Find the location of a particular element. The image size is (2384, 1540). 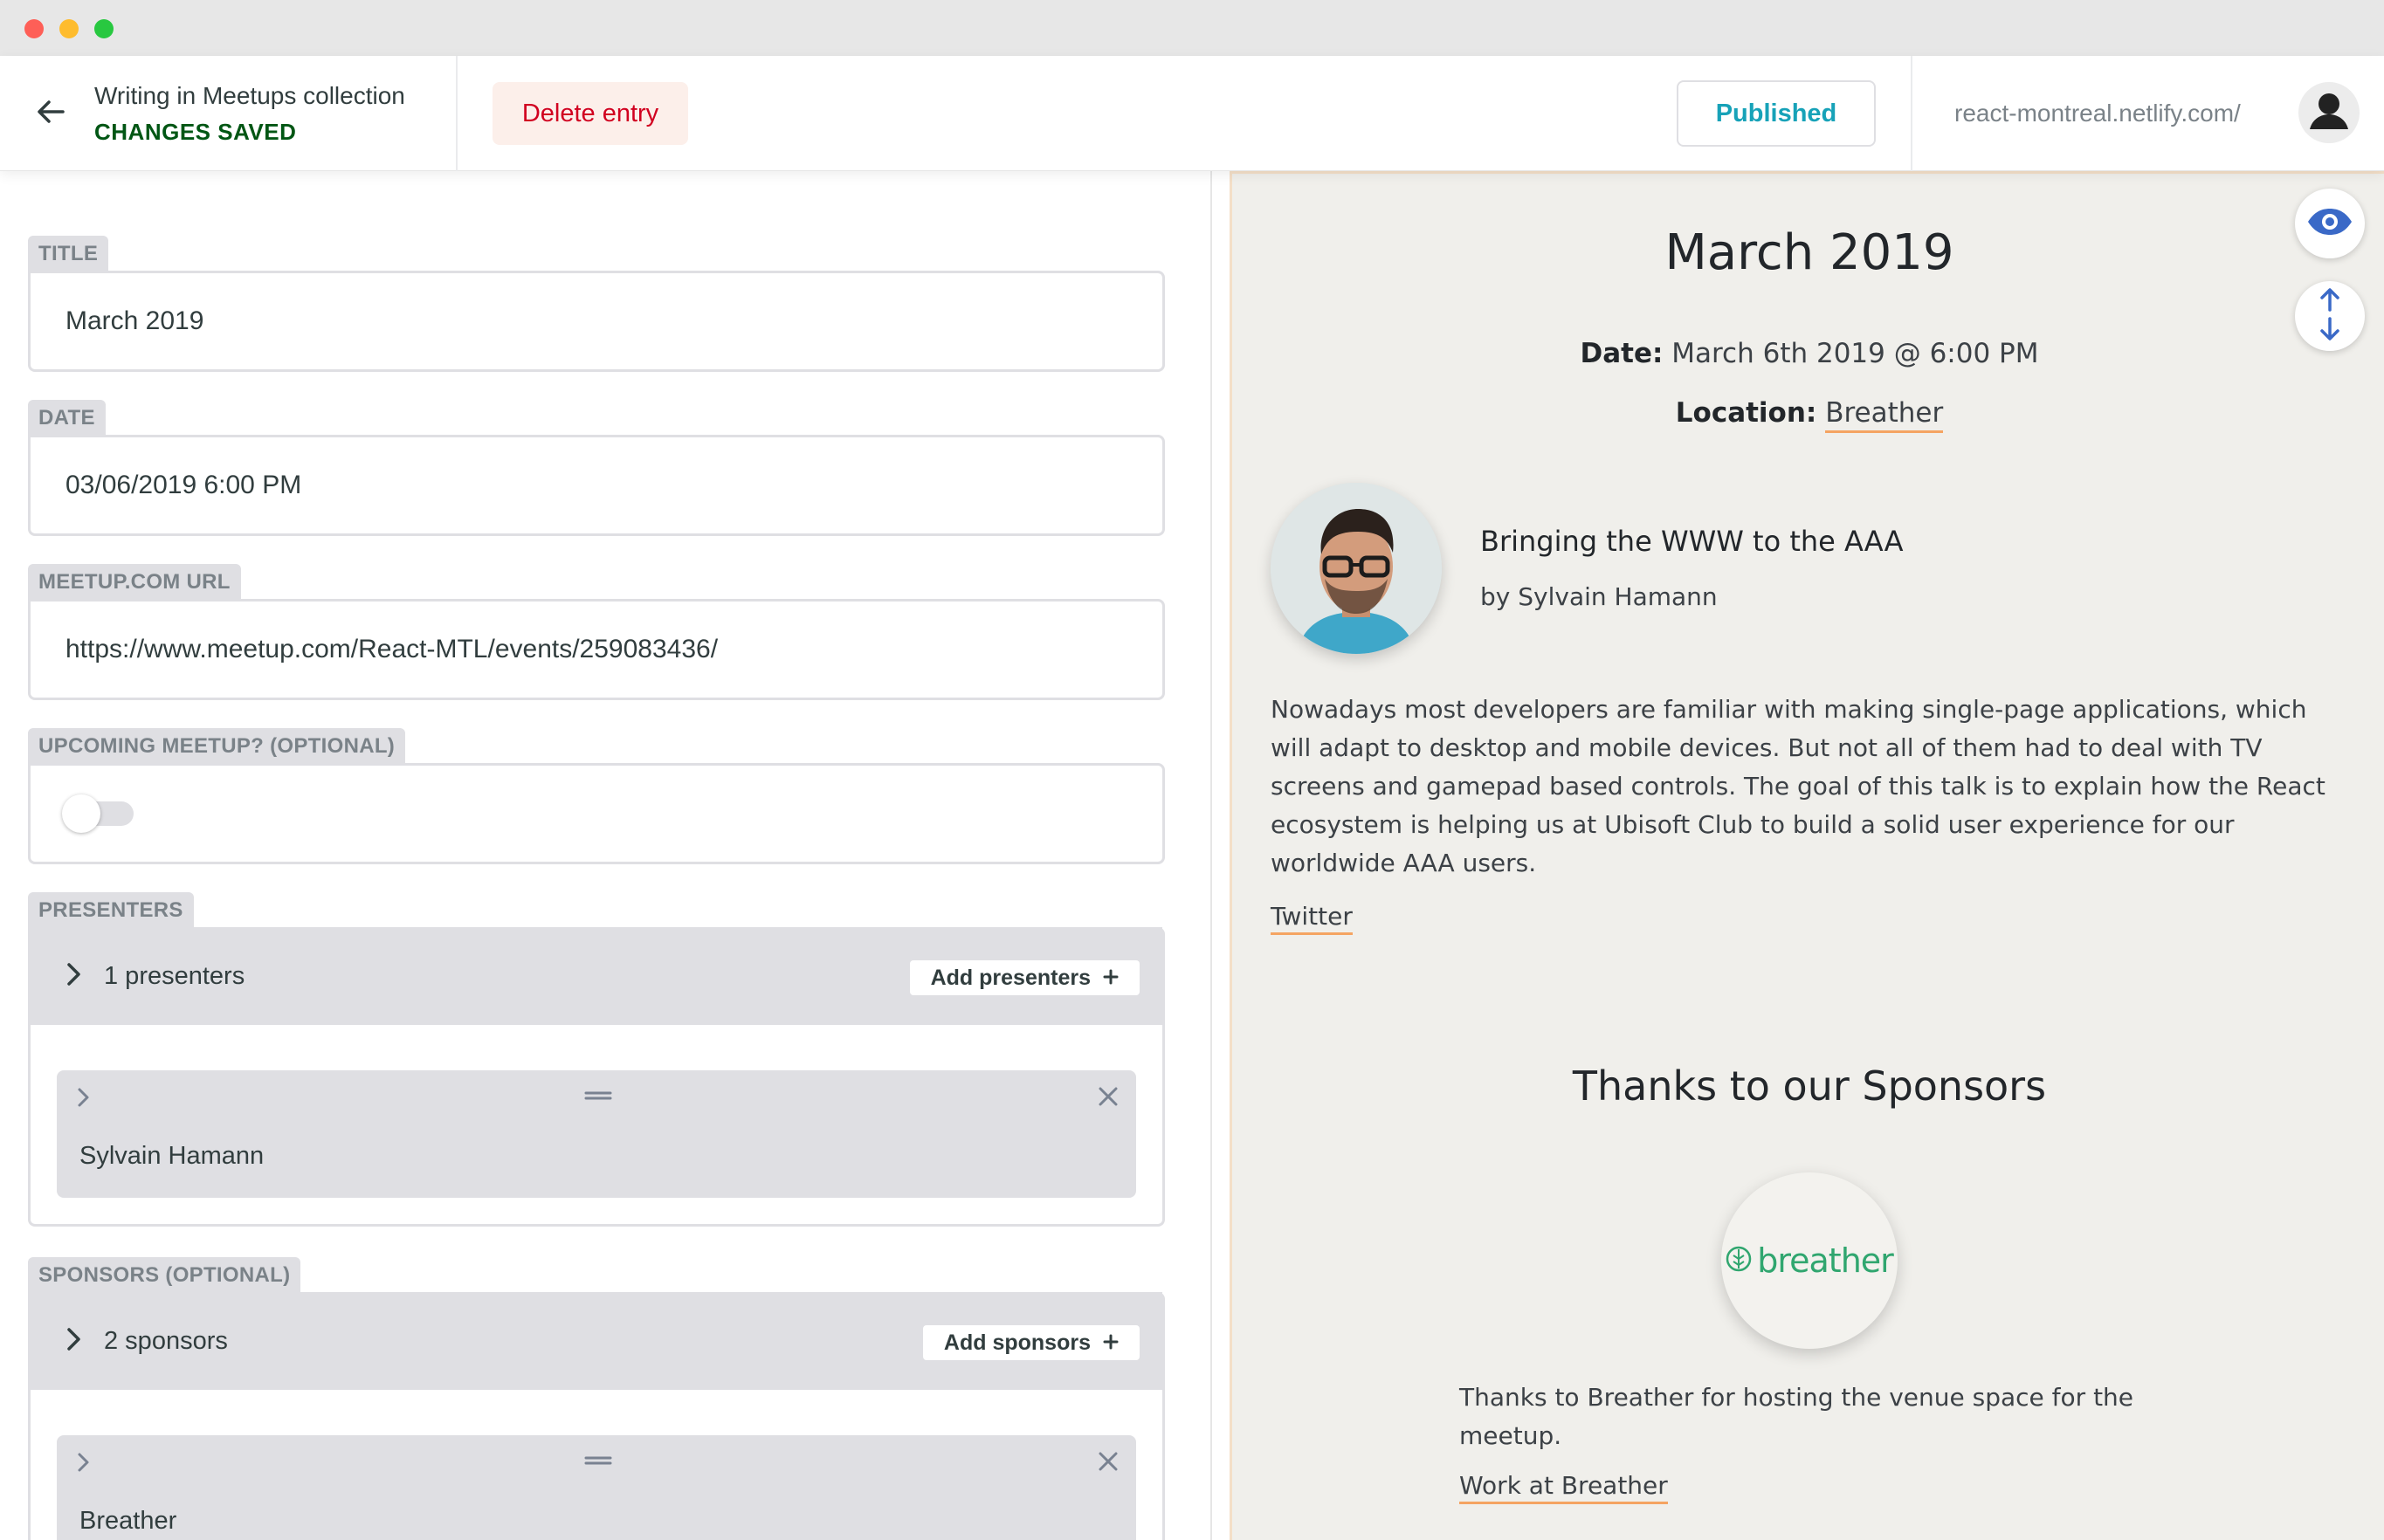

back-button is located at coordinates (51, 113).